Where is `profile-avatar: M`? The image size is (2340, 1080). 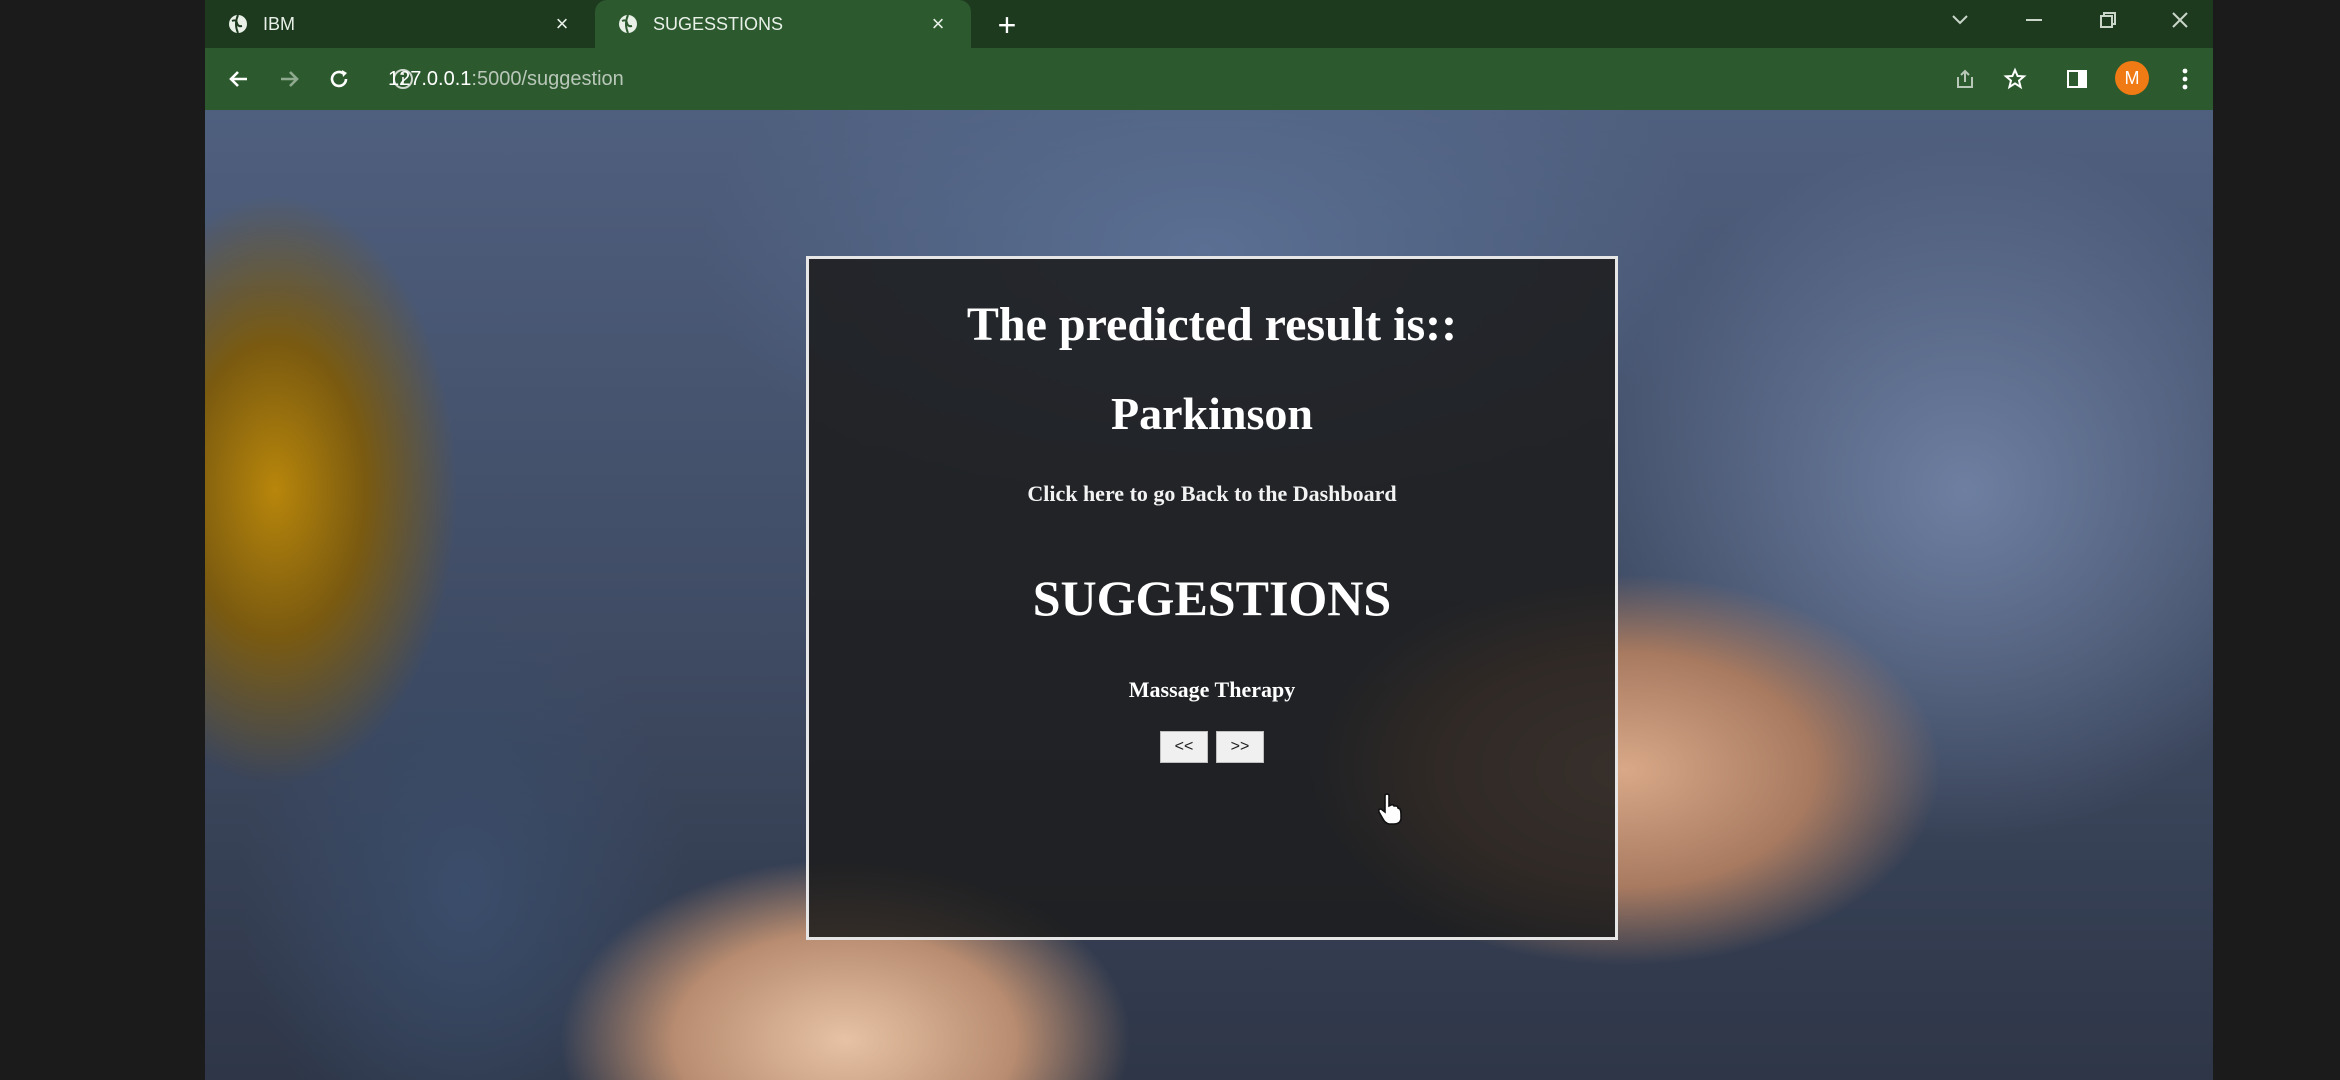 profile-avatar: M is located at coordinates (2132, 78).